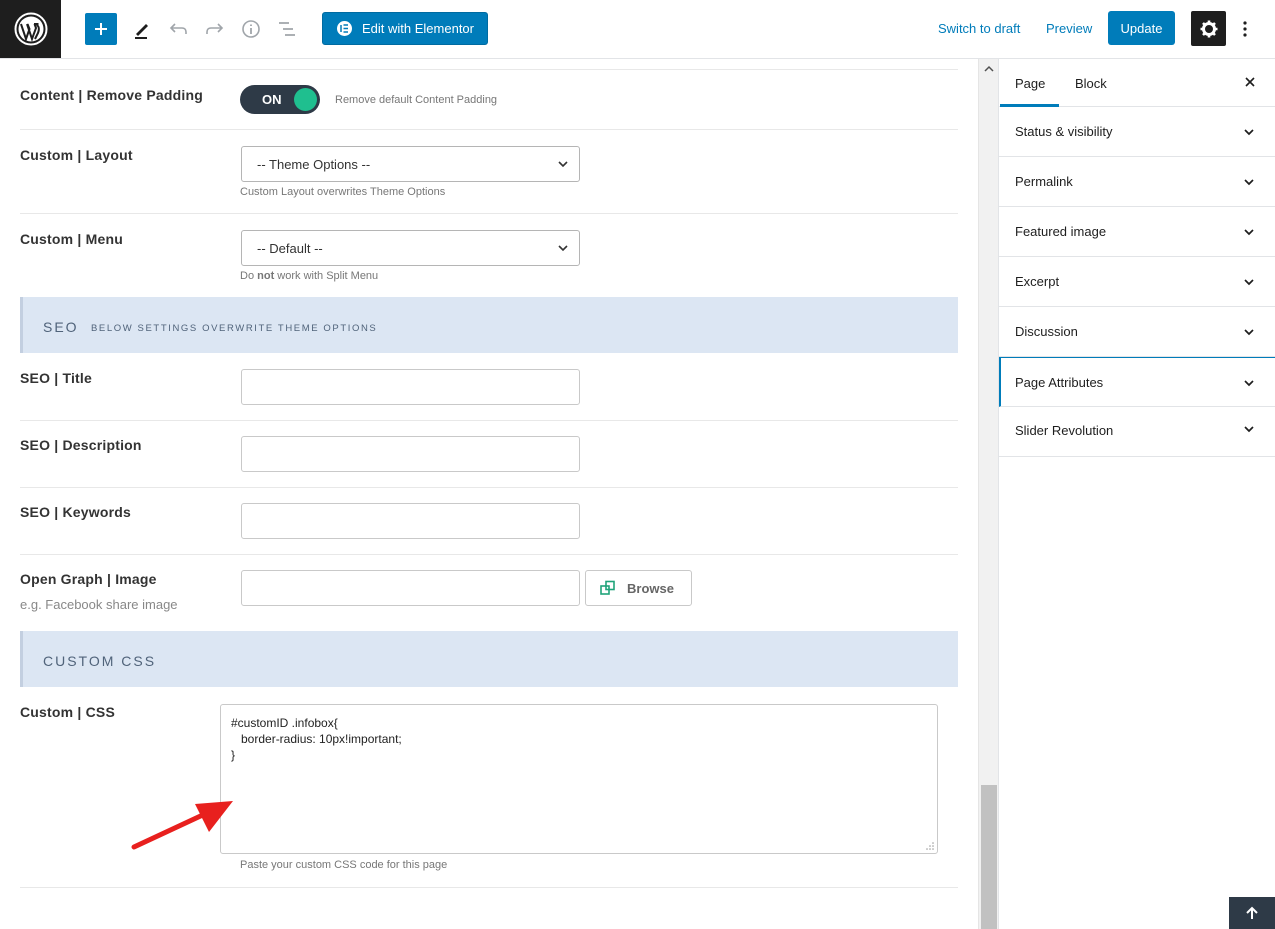  I want to click on panel-label: Excerpt, so click(1037, 281).